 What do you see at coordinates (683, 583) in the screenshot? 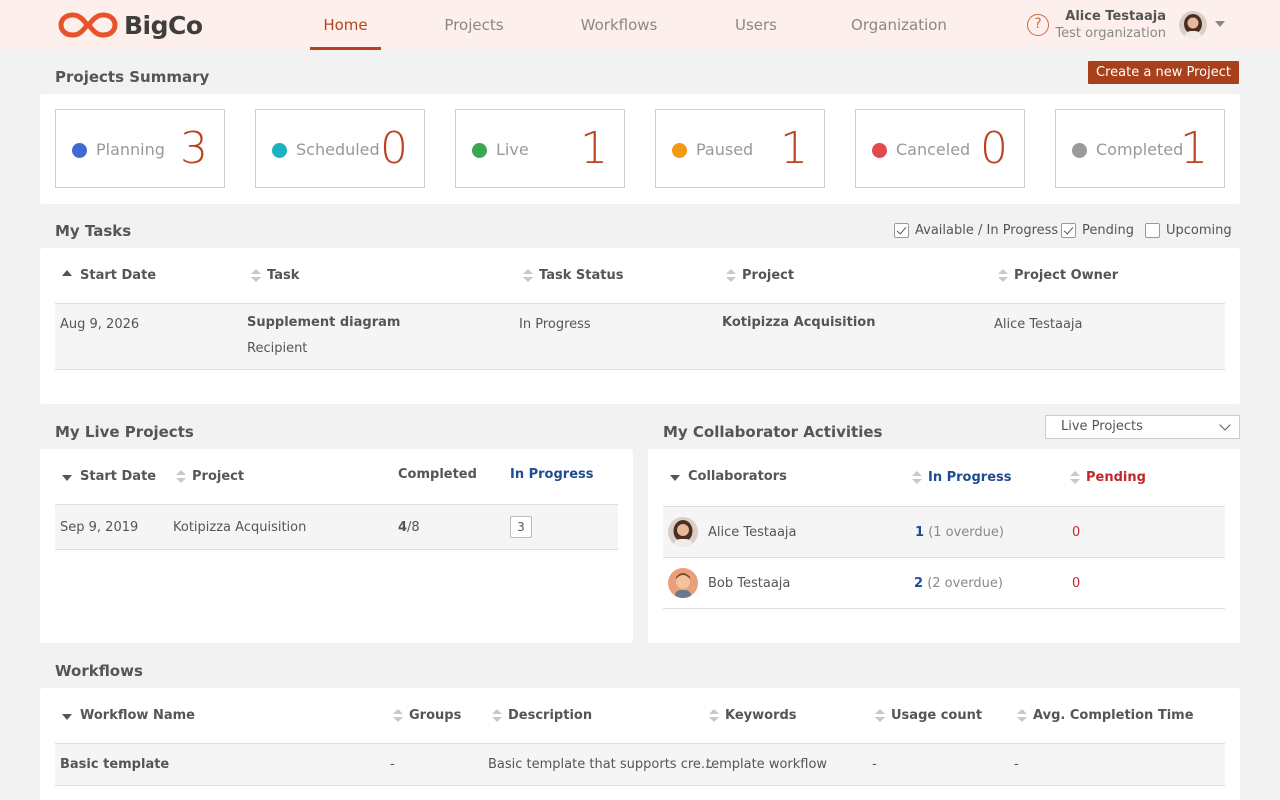
I see `collaborator-avatar` at bounding box center [683, 583].